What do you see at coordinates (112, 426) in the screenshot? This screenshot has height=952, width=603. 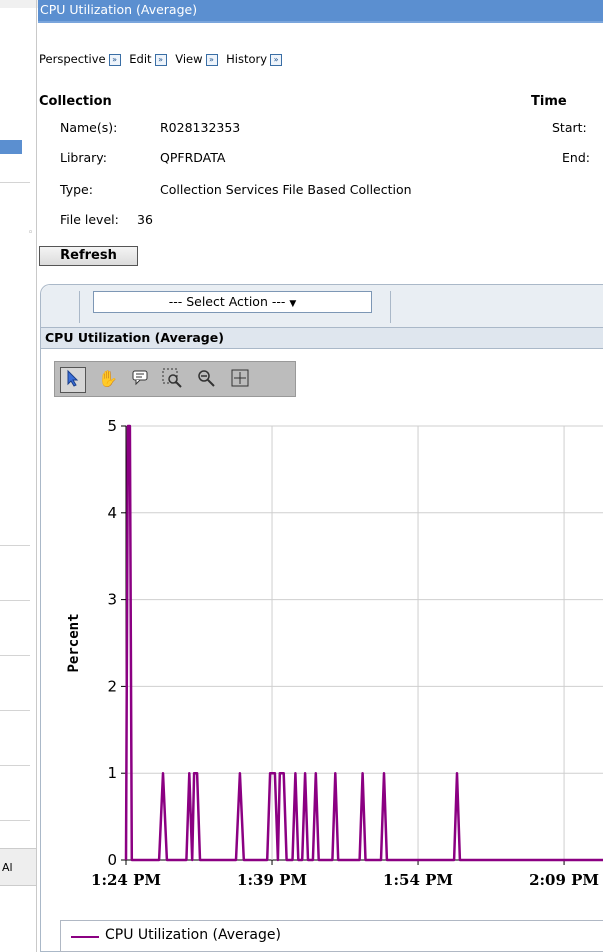 I see `y-tick-label: 5` at bounding box center [112, 426].